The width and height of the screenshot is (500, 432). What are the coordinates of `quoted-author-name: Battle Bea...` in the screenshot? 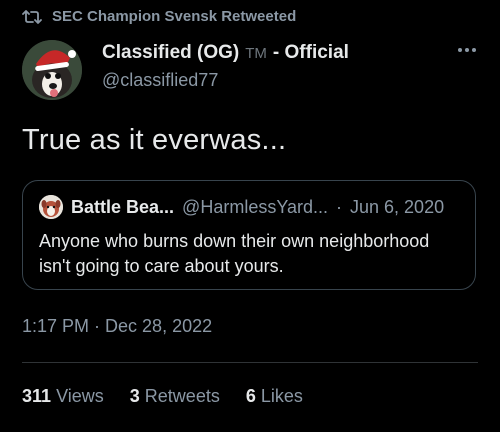 It's located at (123, 206).